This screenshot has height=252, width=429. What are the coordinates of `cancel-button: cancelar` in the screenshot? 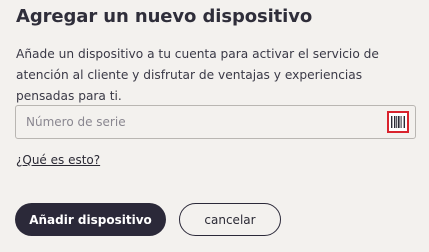 It's located at (230, 219).